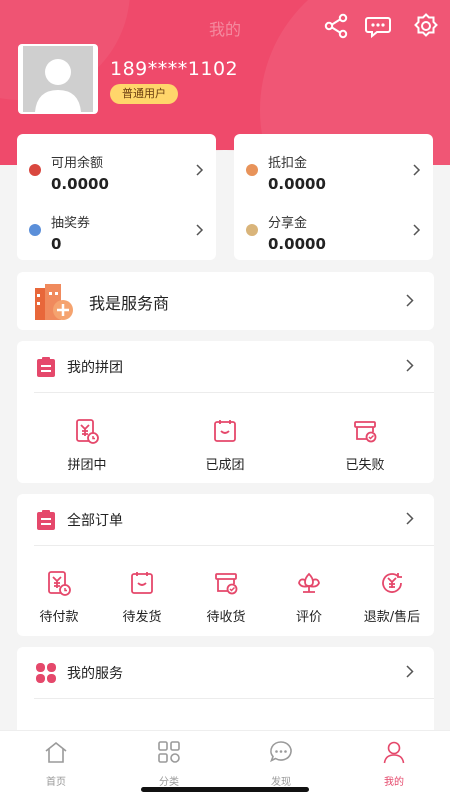  Describe the element at coordinates (54, 302) in the screenshot. I see `building-plus-icon` at that location.